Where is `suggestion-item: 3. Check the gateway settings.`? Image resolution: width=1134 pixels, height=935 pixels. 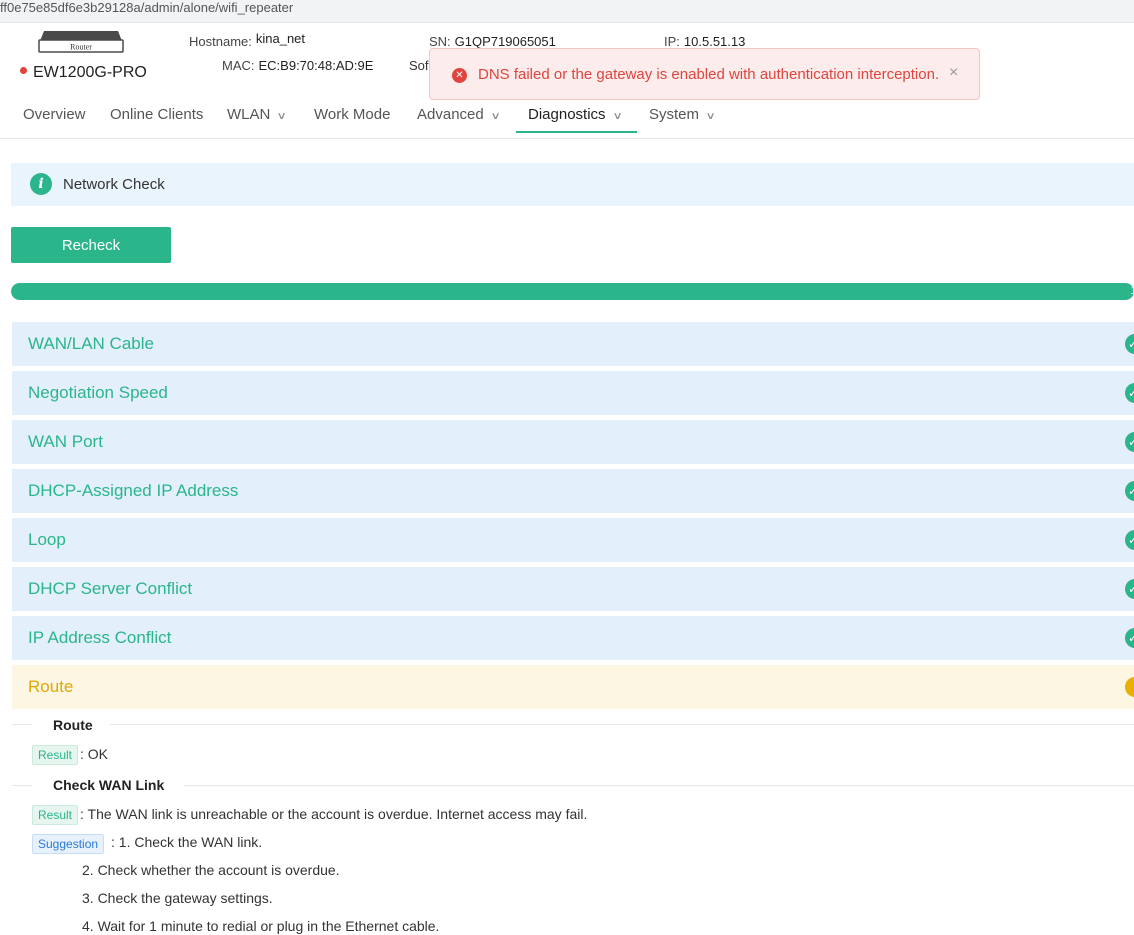 suggestion-item: 3. Check the gateway settings. is located at coordinates (177, 898).